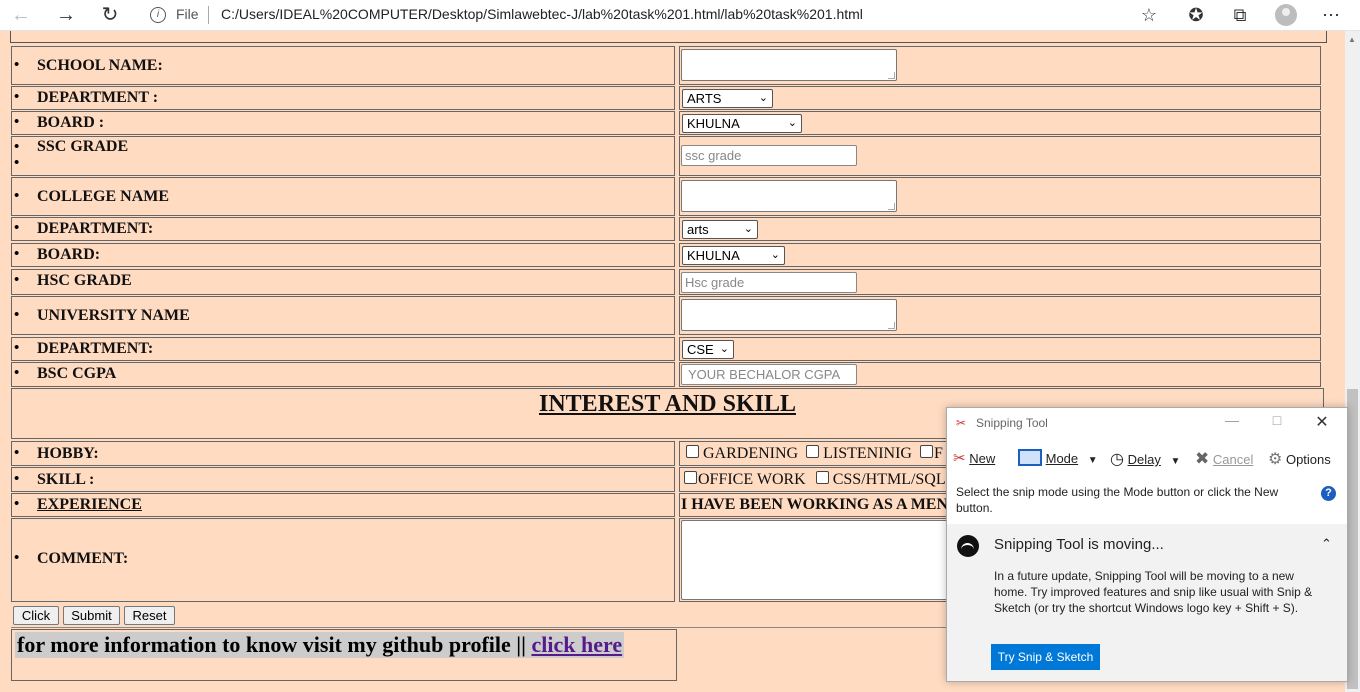 The width and height of the screenshot is (1360, 692). Describe the element at coordinates (666, 282) in the screenshot. I see `row-hsc-grade: • HSC GRADE Hsc grade` at that location.